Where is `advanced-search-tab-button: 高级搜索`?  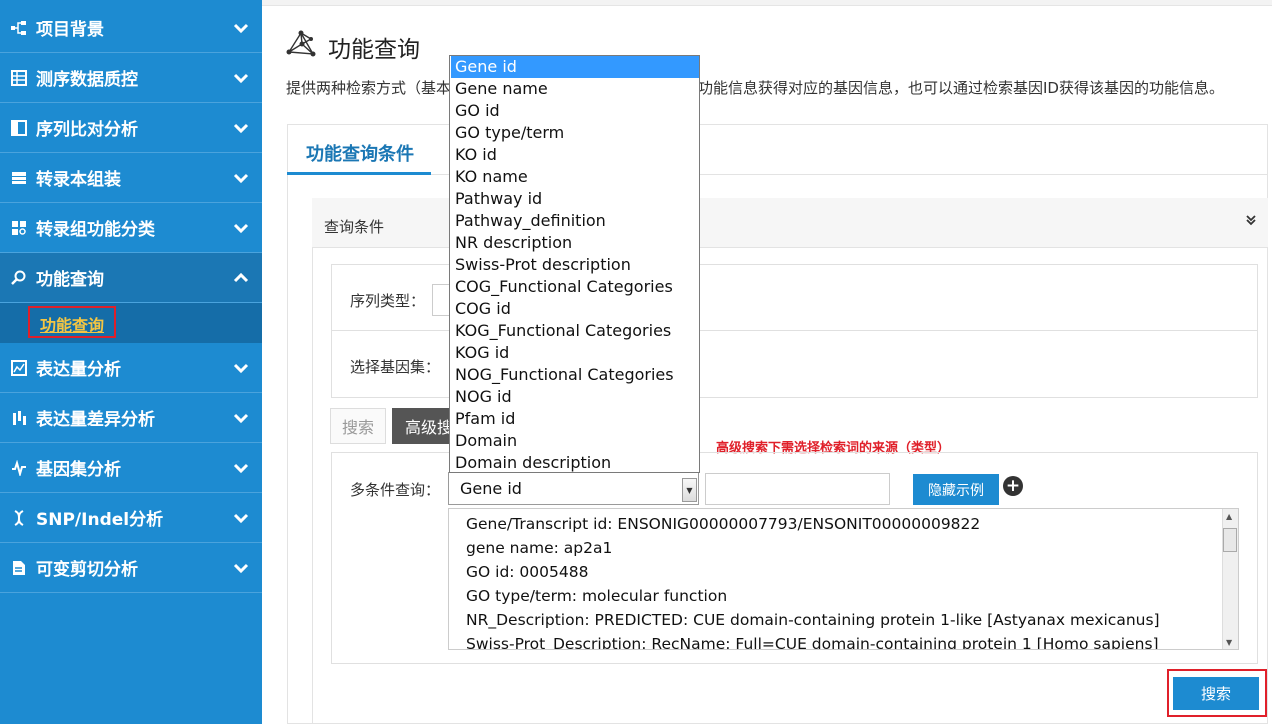 advanced-search-tab-button: 高级搜索 is located at coordinates (421, 426).